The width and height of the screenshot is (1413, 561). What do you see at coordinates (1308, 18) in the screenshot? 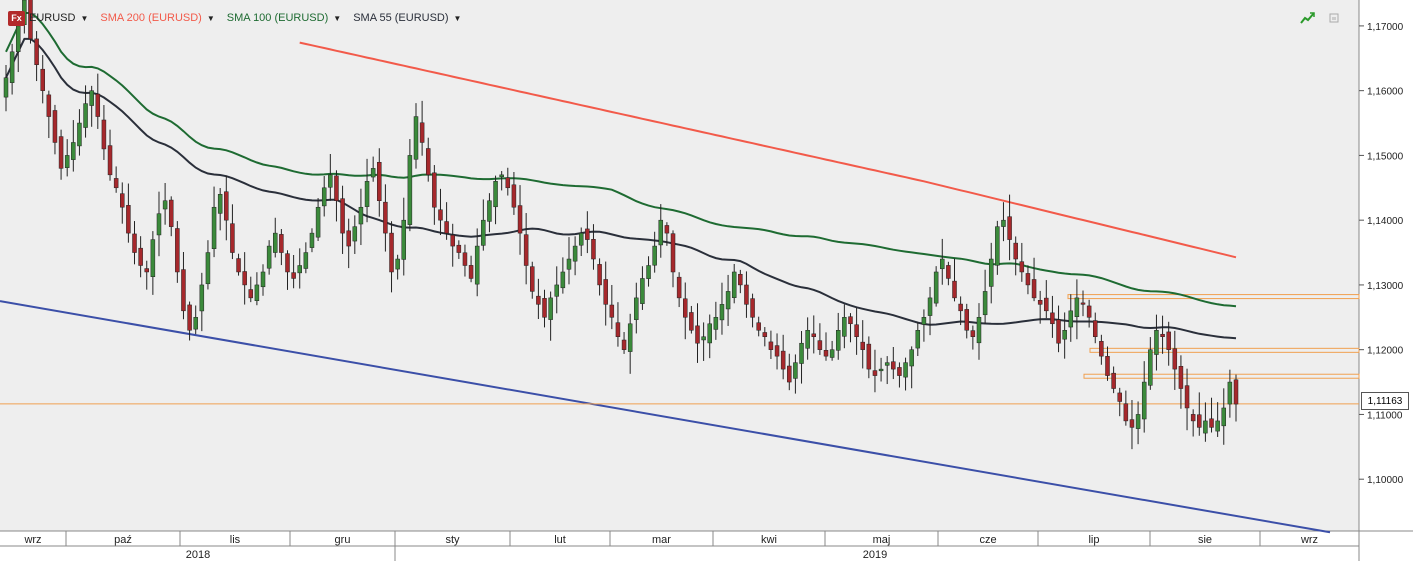
I see `trend-chart-icon` at bounding box center [1308, 18].